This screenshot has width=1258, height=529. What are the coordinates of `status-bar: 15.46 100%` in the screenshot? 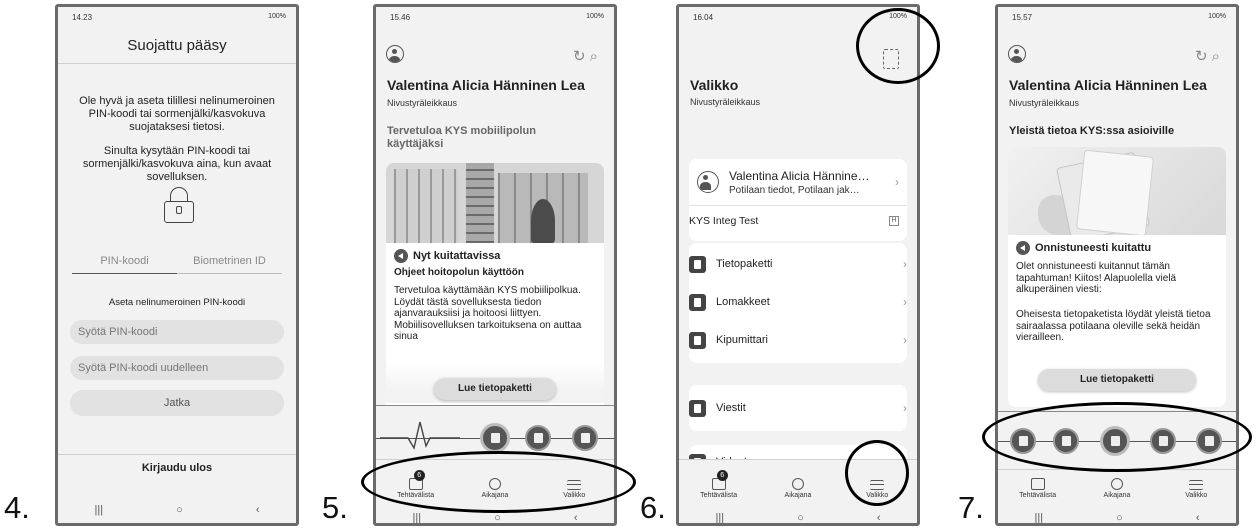 It's located at (497, 19).